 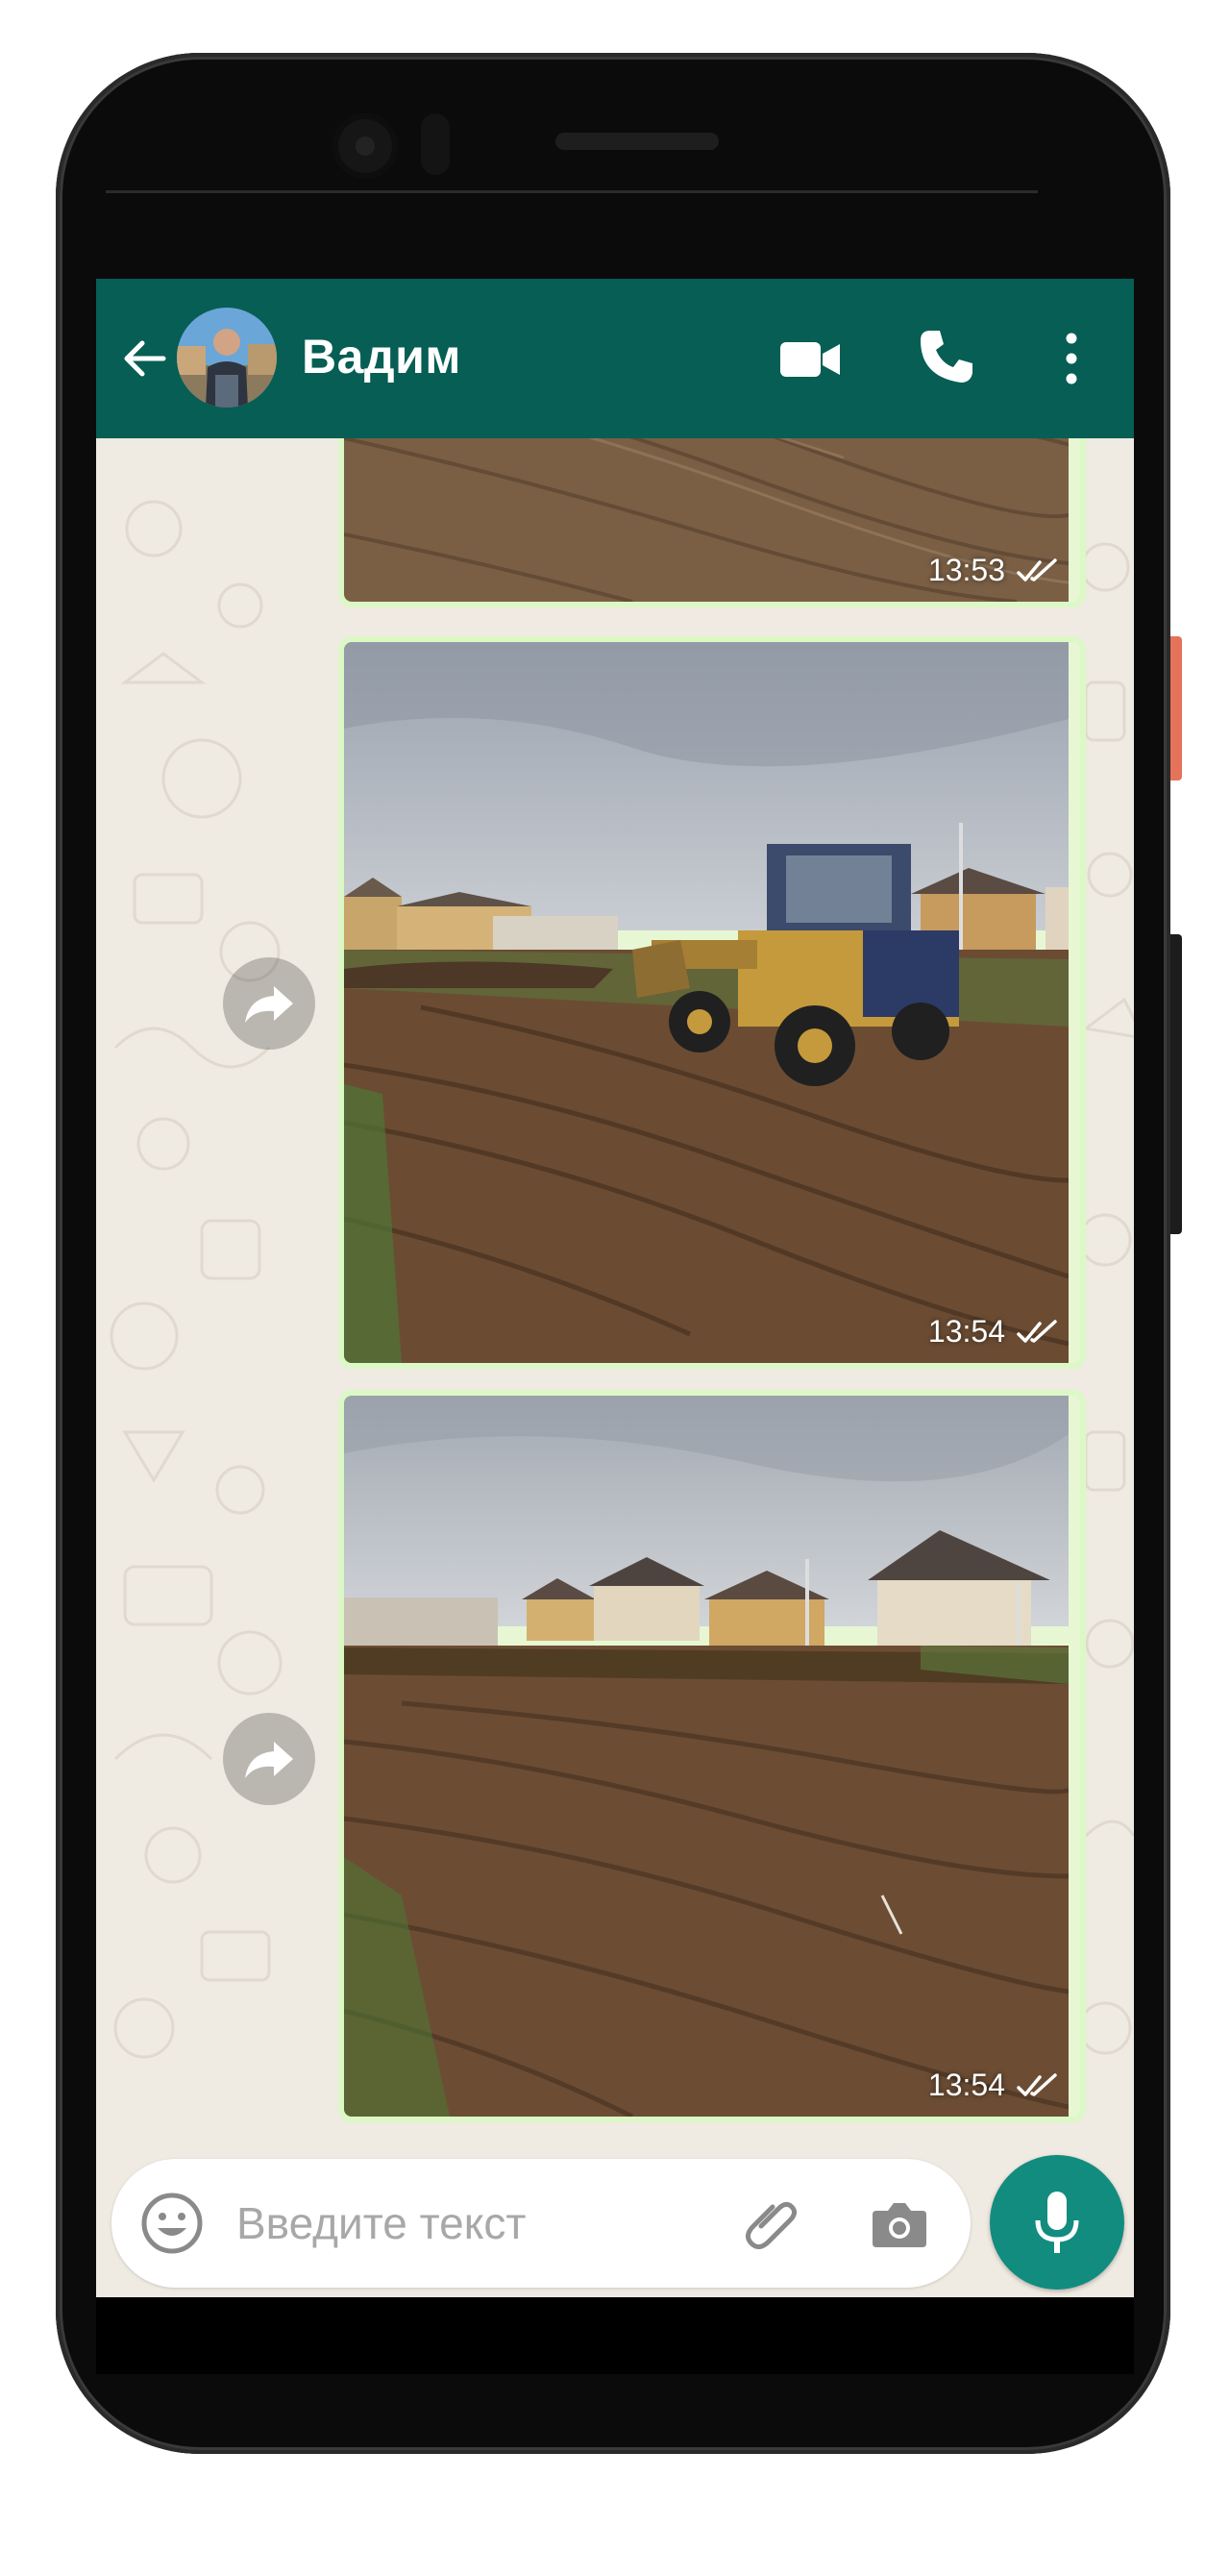 What do you see at coordinates (381, 2223) in the screenshot?
I see `message-input: Введите текст` at bounding box center [381, 2223].